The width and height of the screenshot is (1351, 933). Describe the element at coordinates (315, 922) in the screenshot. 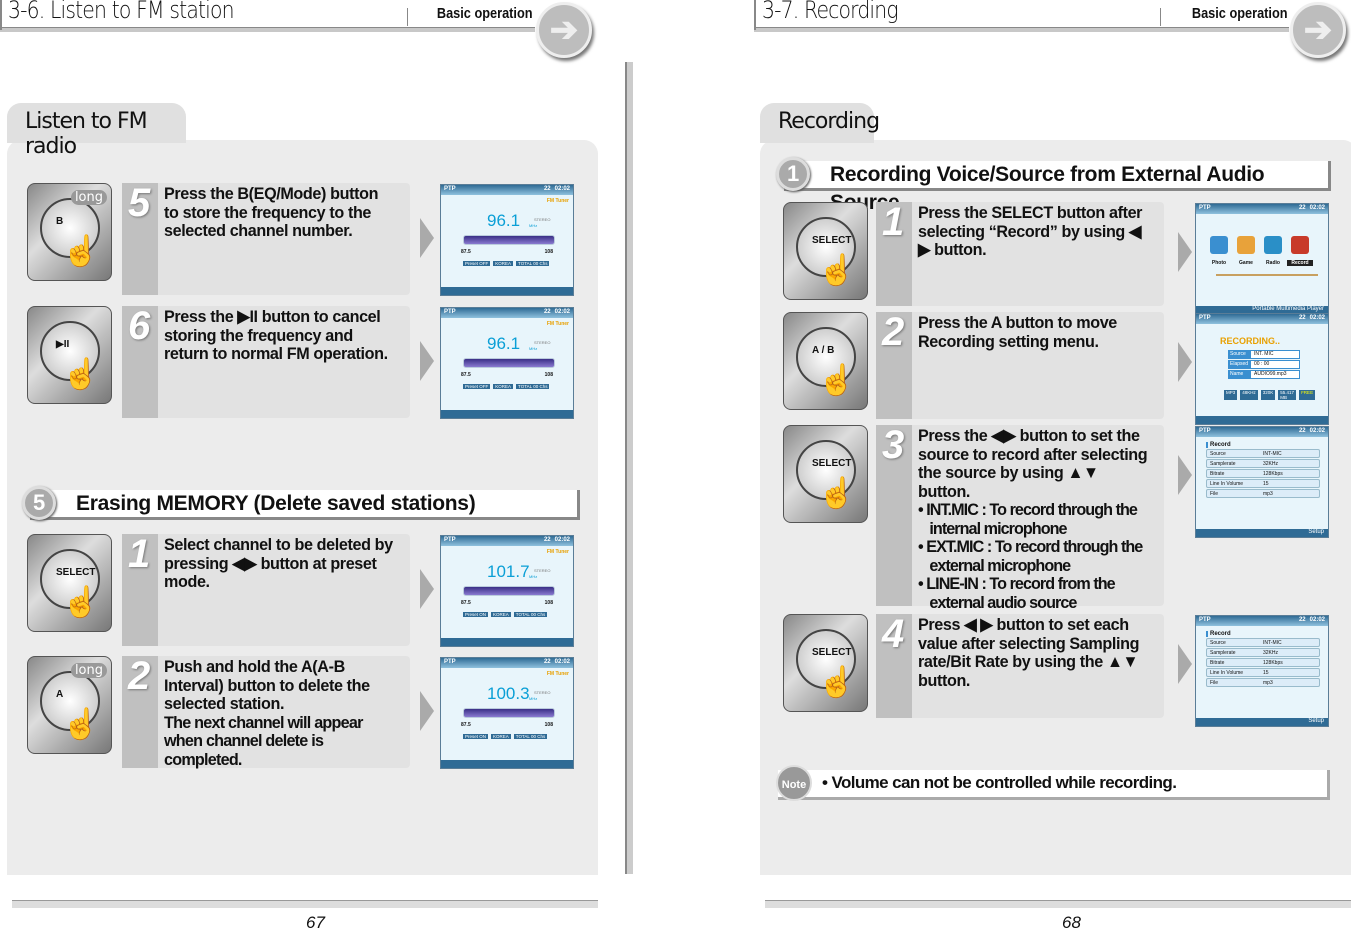

I see `page-number: 67` at that location.